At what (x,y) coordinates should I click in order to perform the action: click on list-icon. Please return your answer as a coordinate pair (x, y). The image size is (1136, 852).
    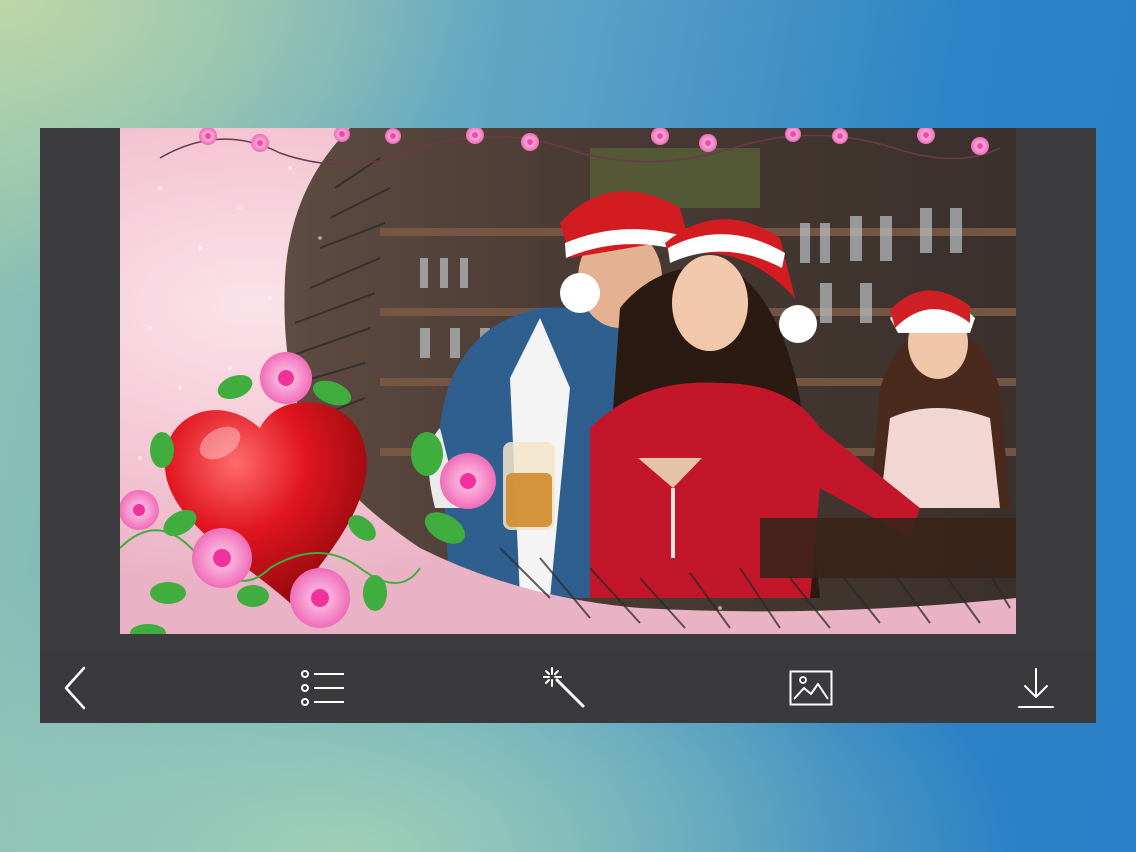
    Looking at the image, I should click on (323, 688).